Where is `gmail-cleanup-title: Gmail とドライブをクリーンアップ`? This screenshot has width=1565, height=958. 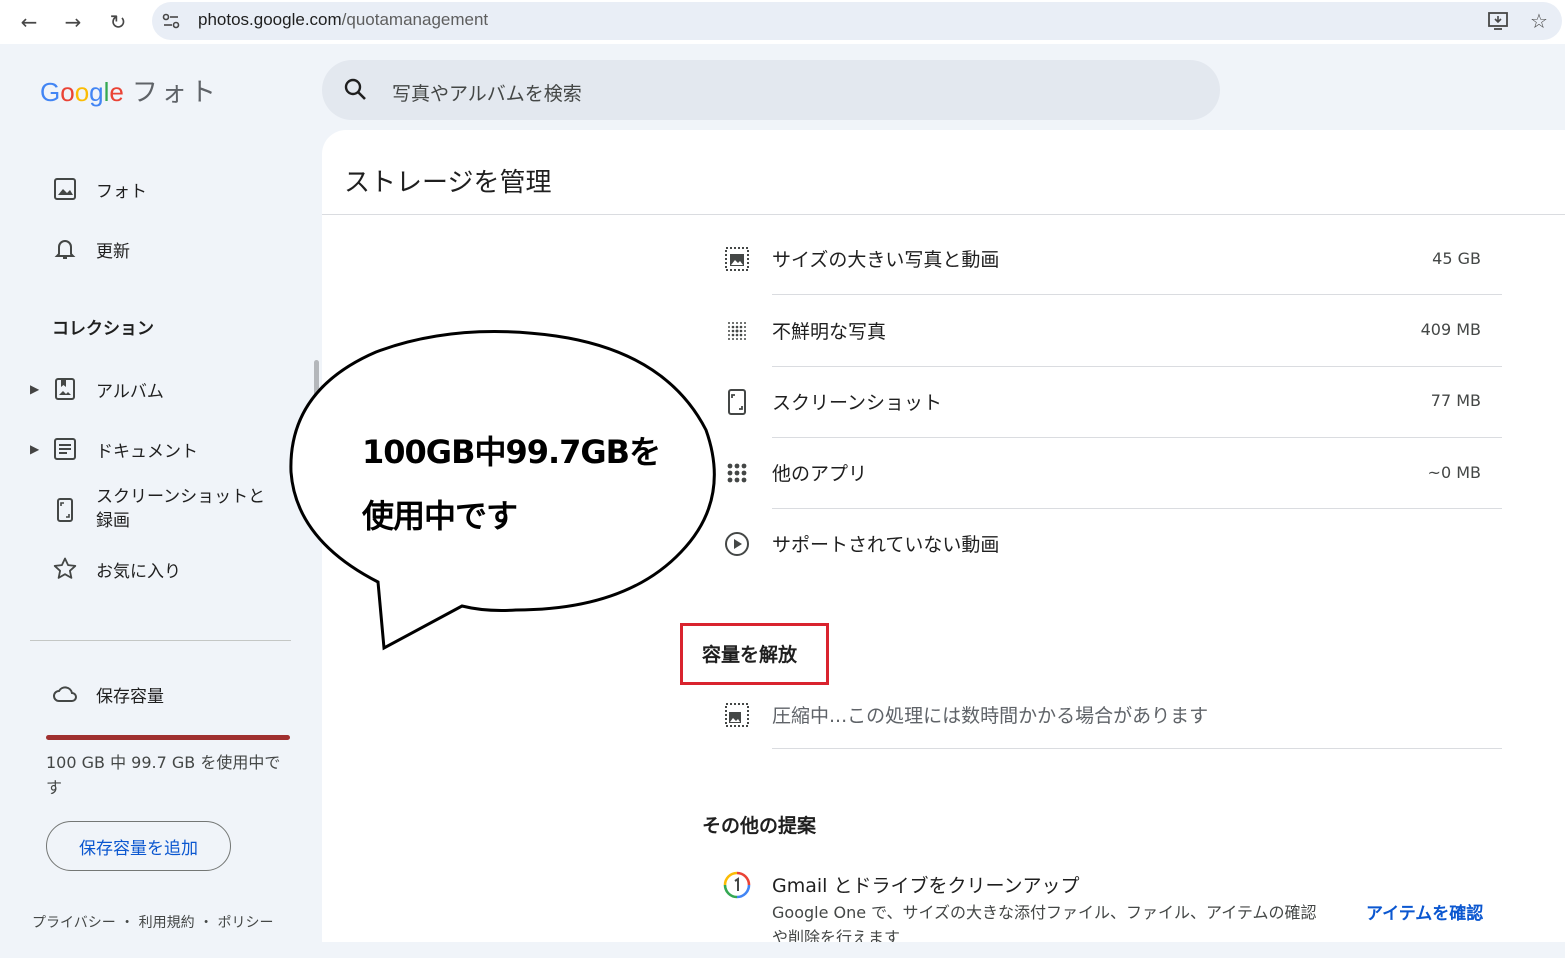 gmail-cleanup-title: Gmail とドライブをクリーンアップ is located at coordinates (926, 886).